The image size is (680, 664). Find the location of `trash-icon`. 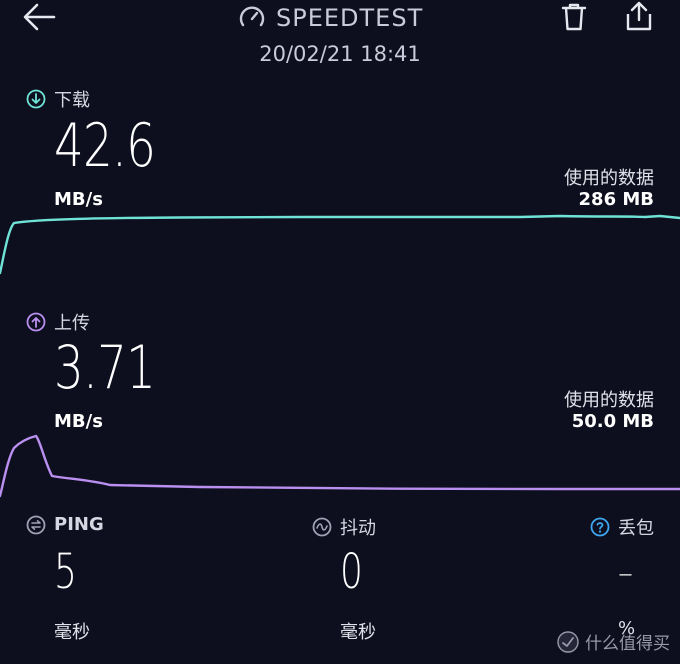

trash-icon is located at coordinates (574, 17).